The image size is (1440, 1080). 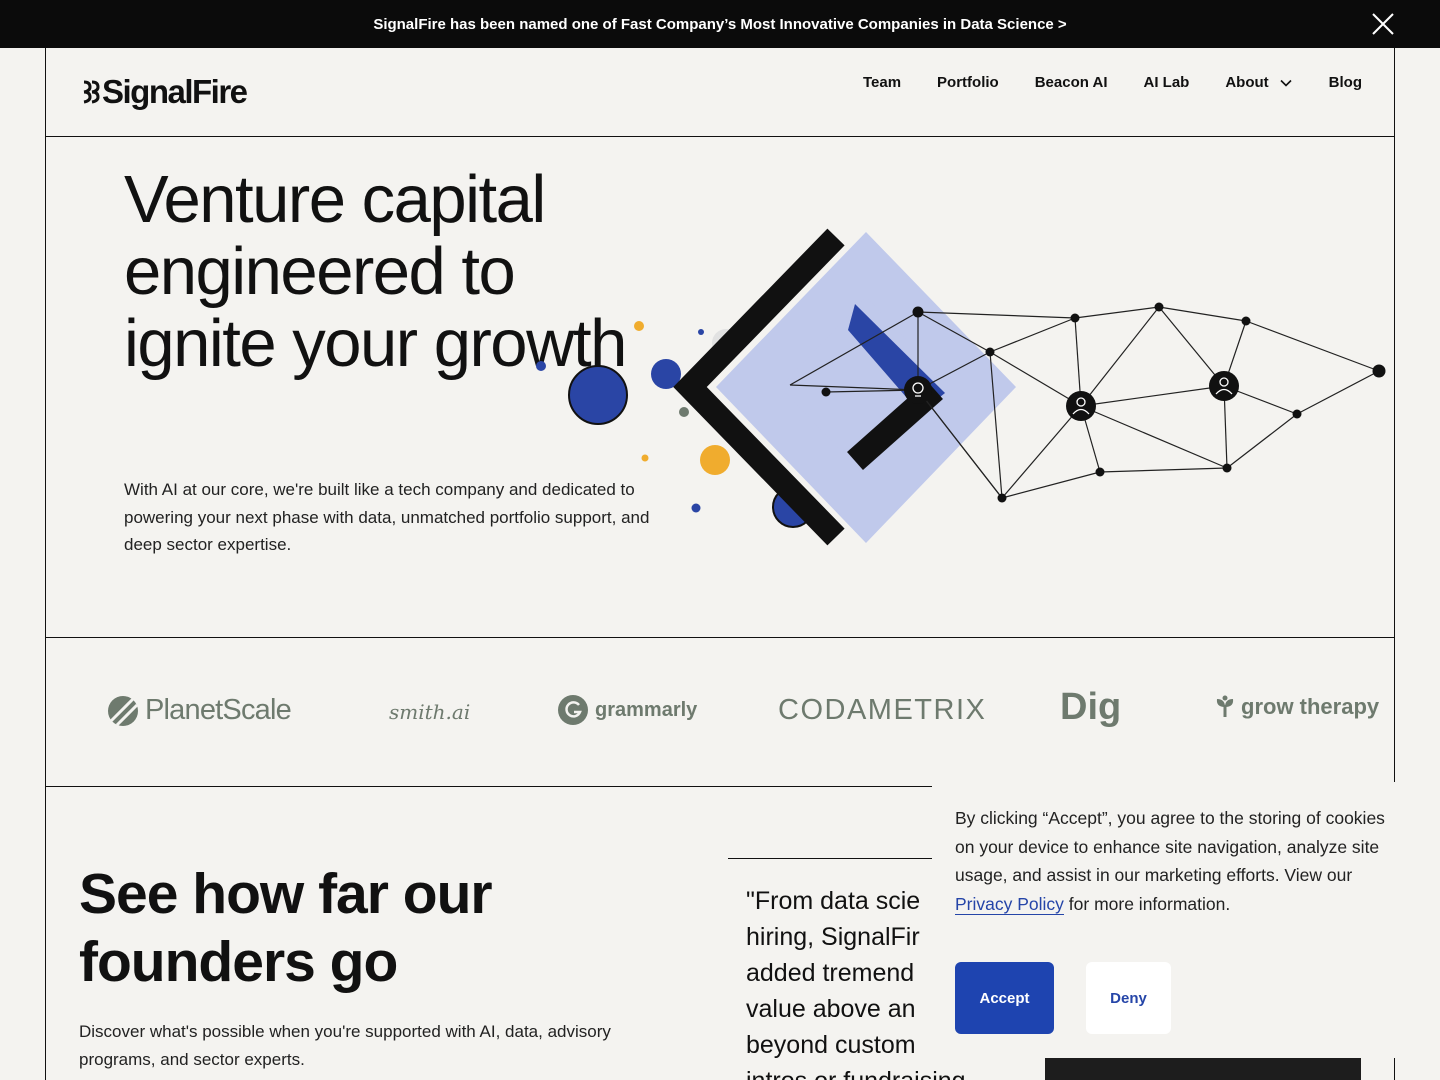 I want to click on founder-photo, so click(x=1203, y=1068).